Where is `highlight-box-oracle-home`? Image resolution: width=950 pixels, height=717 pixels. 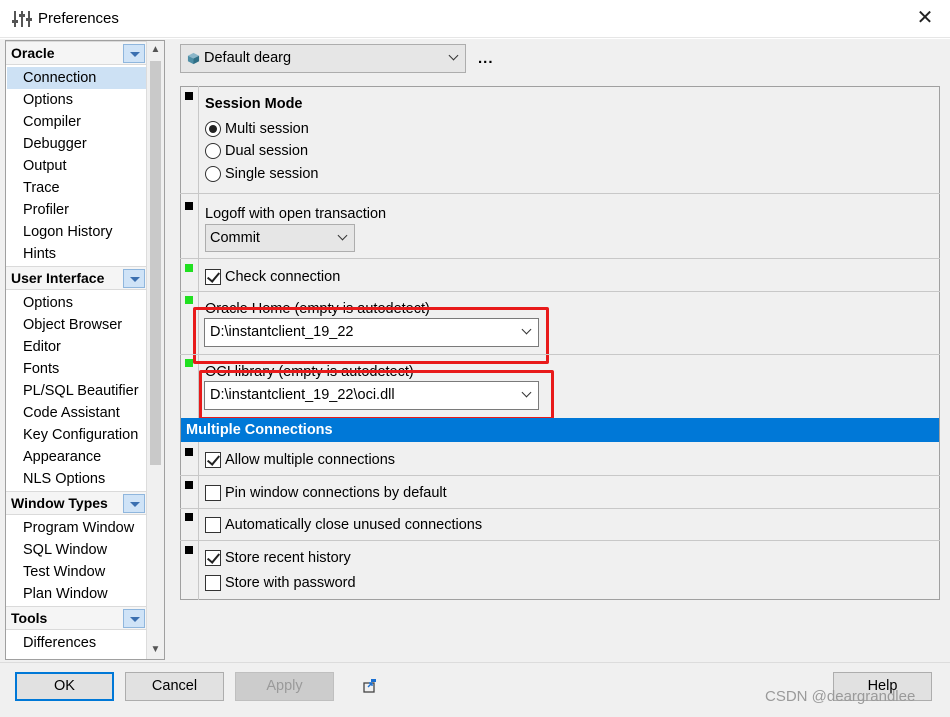 highlight-box-oracle-home is located at coordinates (371, 335).